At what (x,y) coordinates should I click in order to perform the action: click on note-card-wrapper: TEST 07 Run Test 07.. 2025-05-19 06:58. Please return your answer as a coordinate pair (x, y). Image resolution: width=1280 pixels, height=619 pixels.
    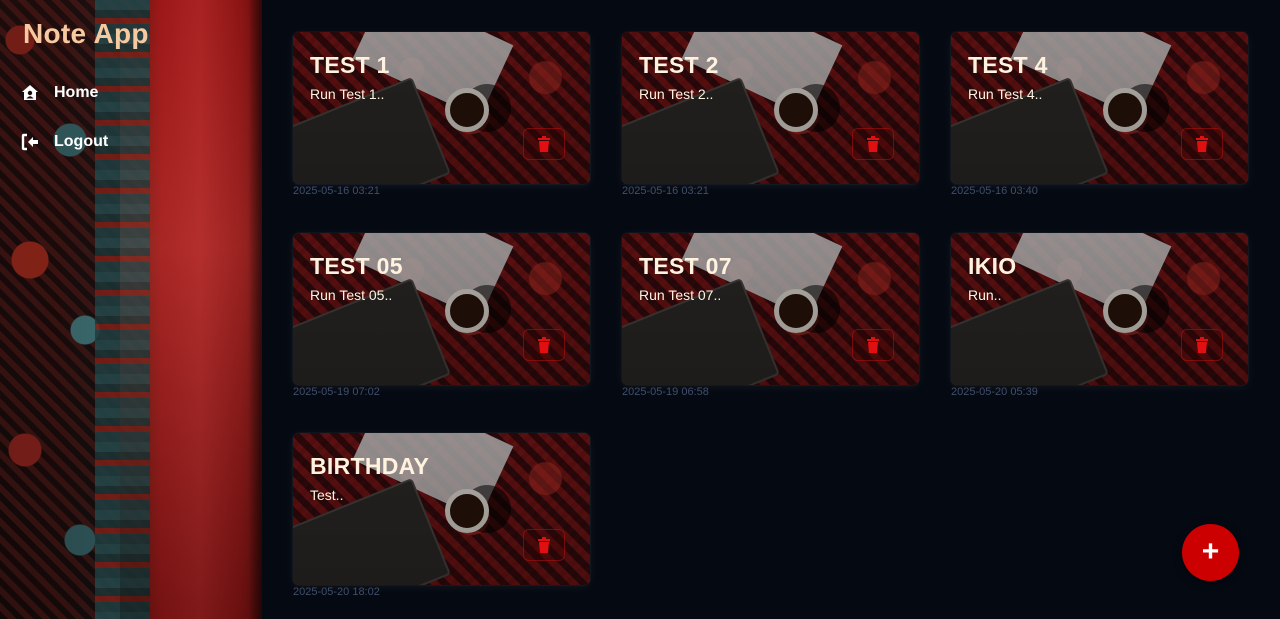
    Looking at the image, I should click on (770, 315).